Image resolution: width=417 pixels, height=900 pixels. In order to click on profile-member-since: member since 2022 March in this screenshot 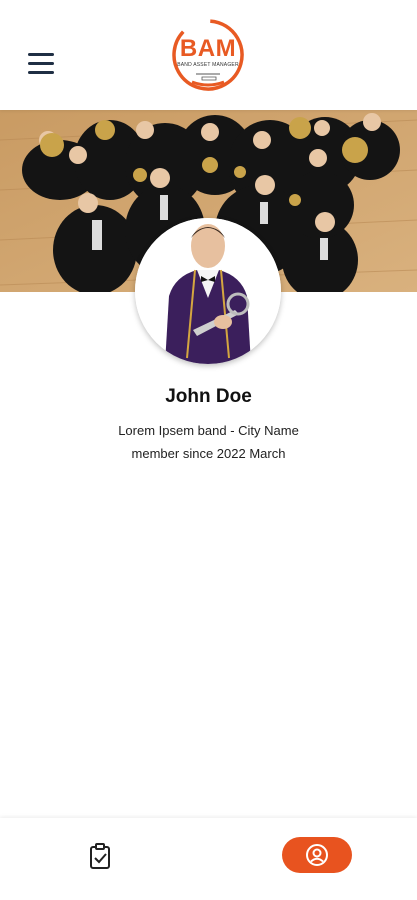, I will do `click(208, 453)`.